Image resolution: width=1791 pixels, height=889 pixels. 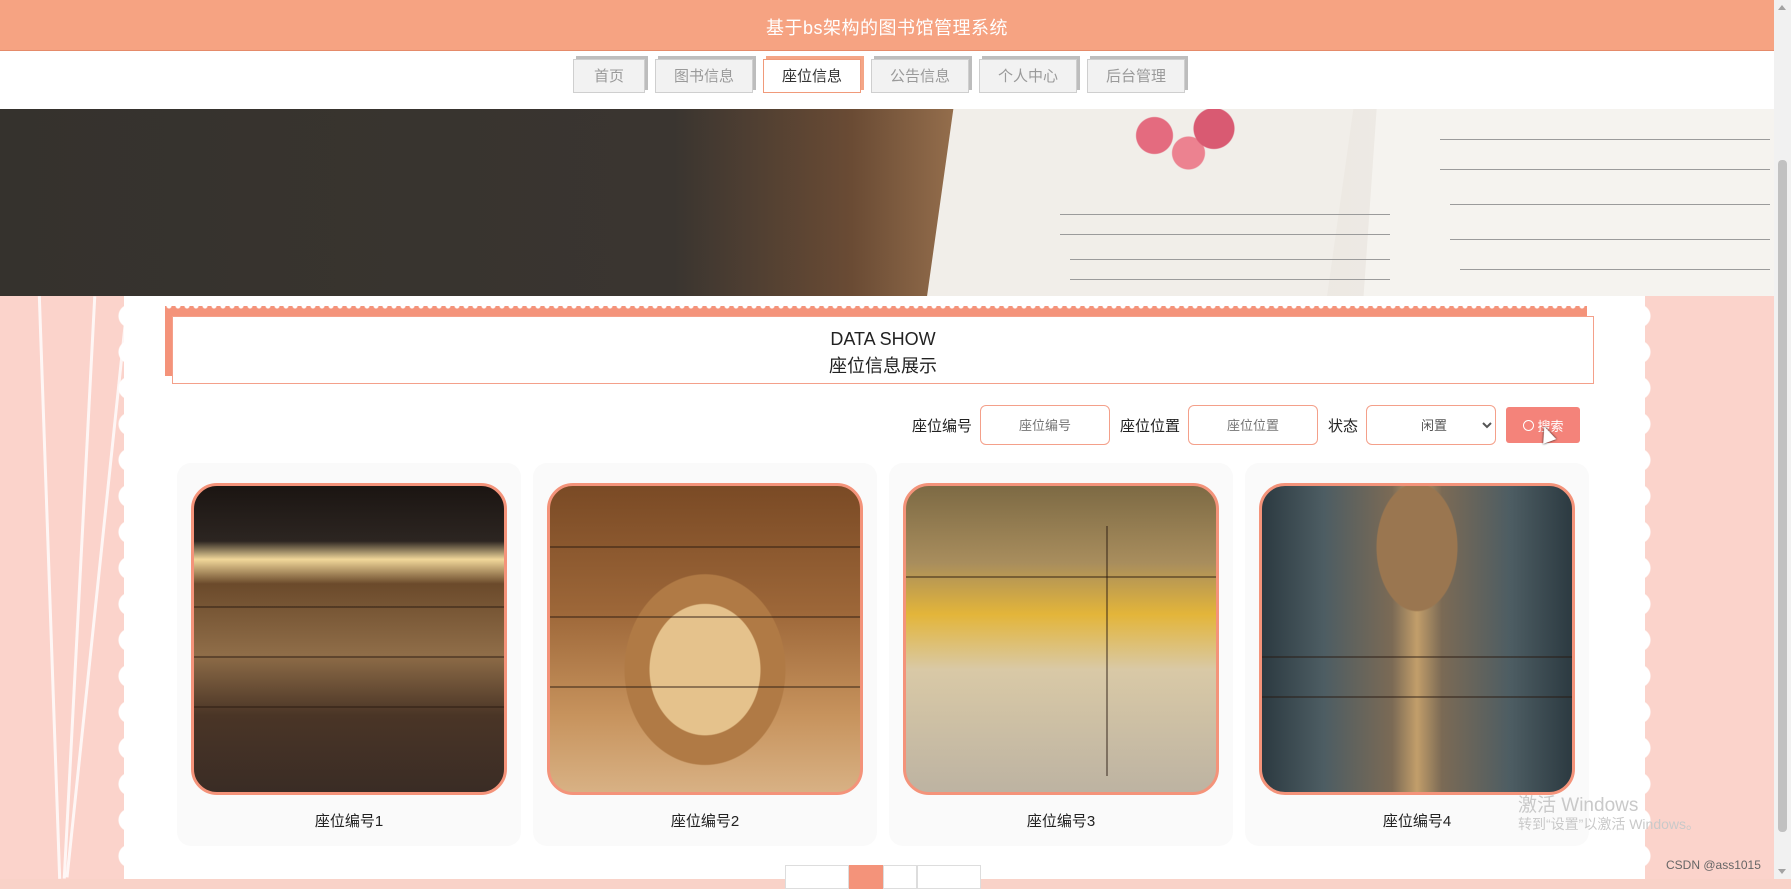 What do you see at coordinates (883, 339) in the screenshot?
I see `section-title-en: DATA SHOW` at bounding box center [883, 339].